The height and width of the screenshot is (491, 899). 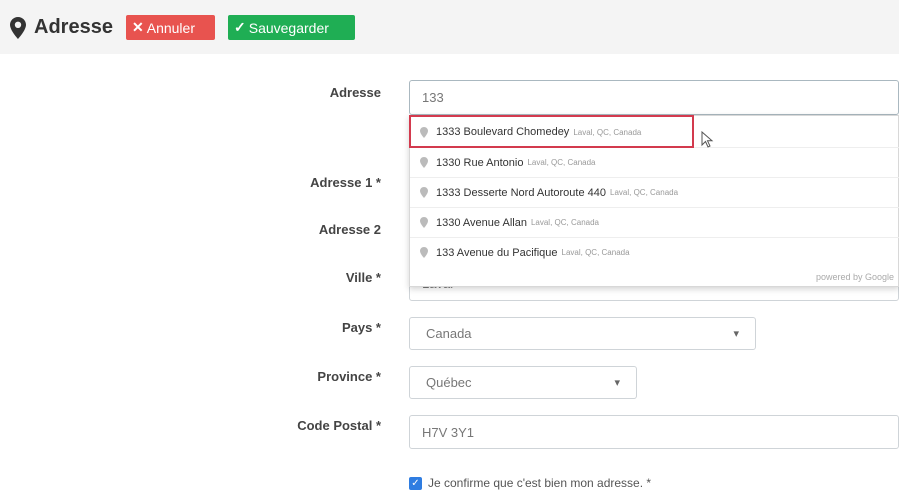 What do you see at coordinates (240, 27) in the screenshot?
I see `checkmark-icon: ✓` at bounding box center [240, 27].